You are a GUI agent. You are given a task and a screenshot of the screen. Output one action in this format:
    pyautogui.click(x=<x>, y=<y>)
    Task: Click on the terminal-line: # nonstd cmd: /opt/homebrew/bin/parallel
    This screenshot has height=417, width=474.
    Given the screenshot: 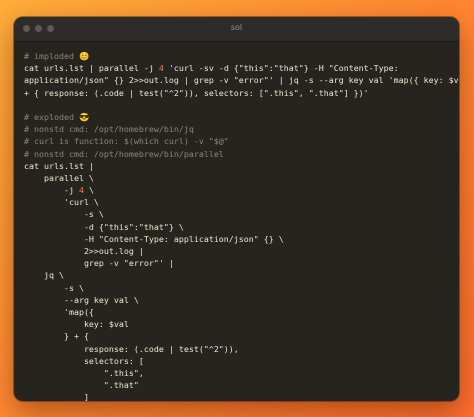 What is the action you would take?
    pyautogui.click(x=236, y=154)
    